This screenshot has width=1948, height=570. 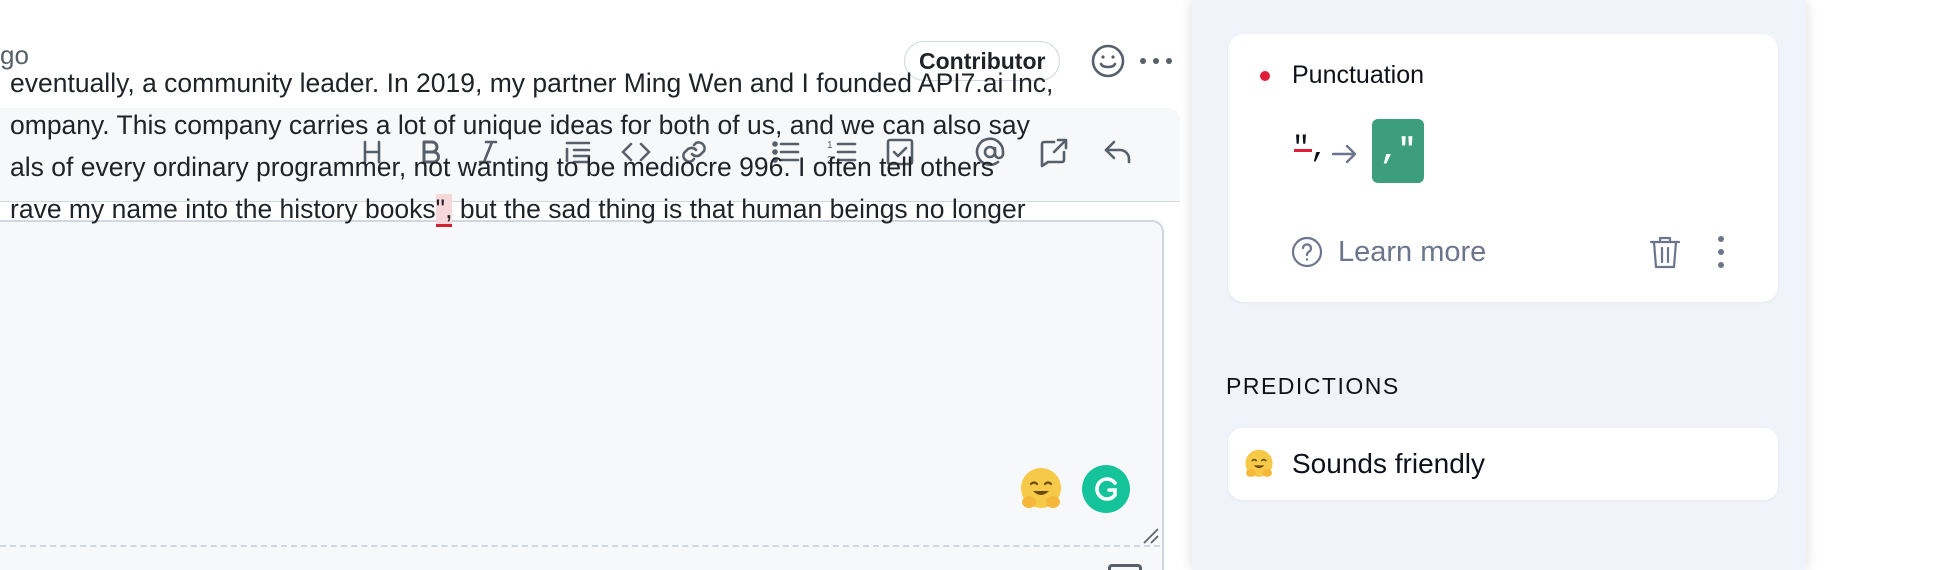 What do you see at coordinates (1398, 151) in the screenshot?
I see `accept-suggestion-button: ,"` at bounding box center [1398, 151].